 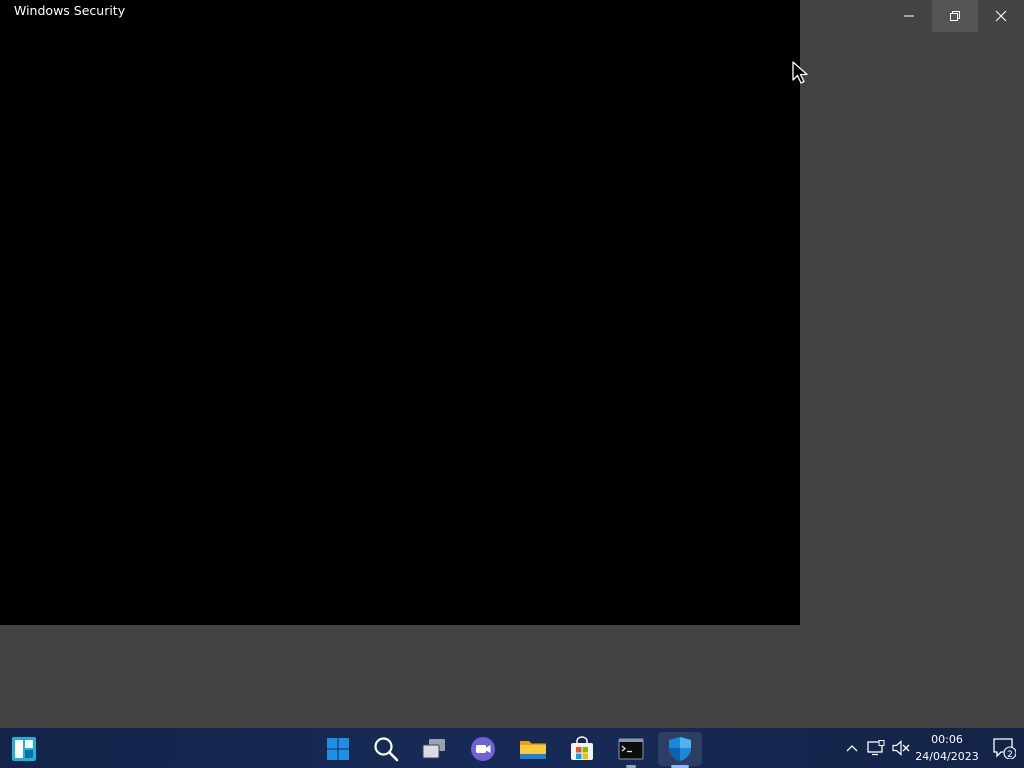 What do you see at coordinates (947, 739) in the screenshot?
I see `clock-time: 00:06` at bounding box center [947, 739].